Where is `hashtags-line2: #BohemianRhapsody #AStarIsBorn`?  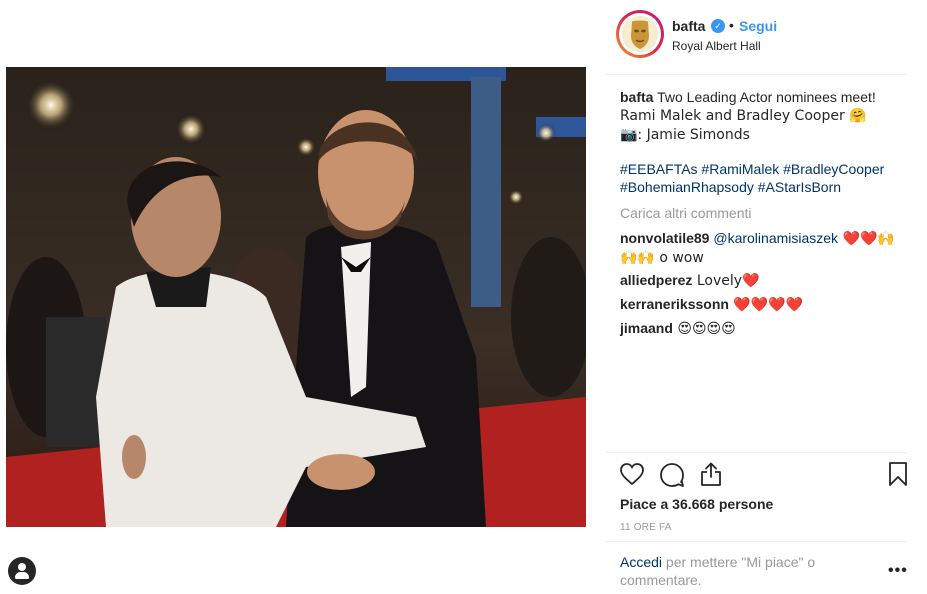
hashtags-line2: #BohemianRhapsody #AStarIsBorn is located at coordinates (730, 187).